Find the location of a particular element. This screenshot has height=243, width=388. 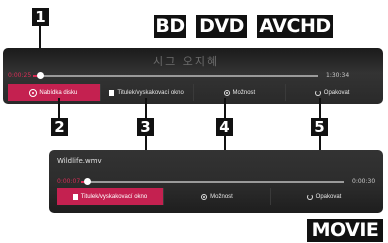

callout-4-leader is located at coordinates (225, 108).